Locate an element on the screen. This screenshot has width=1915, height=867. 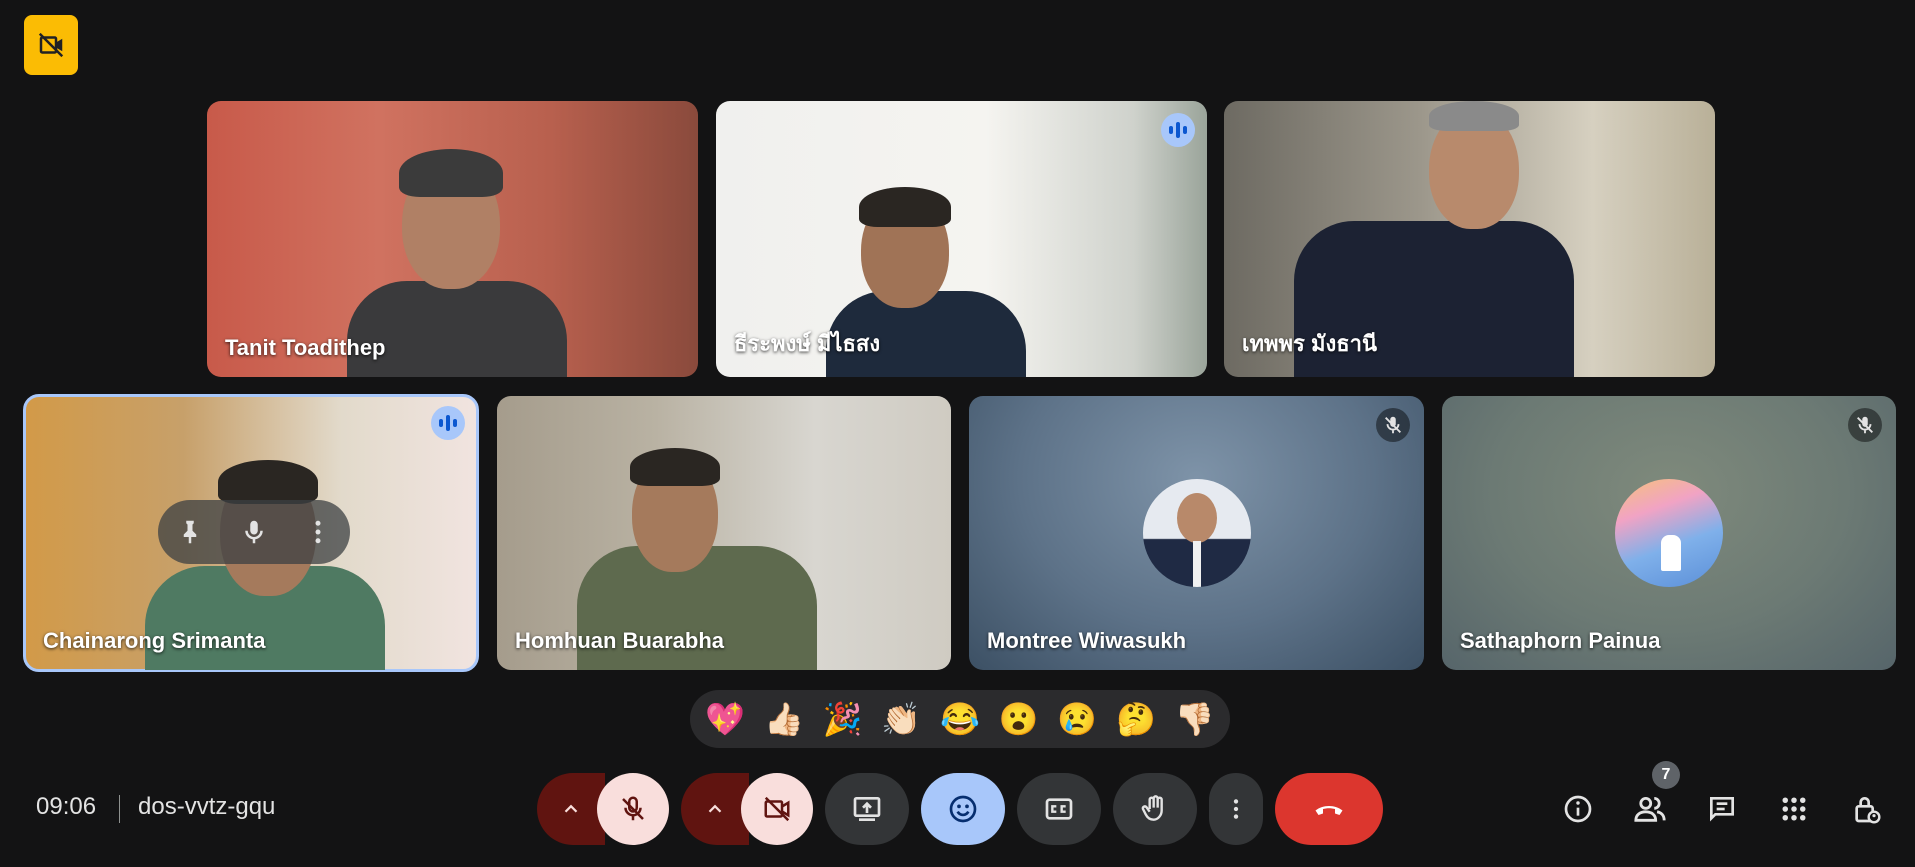
more-options-button is located at coordinates (1236, 809).